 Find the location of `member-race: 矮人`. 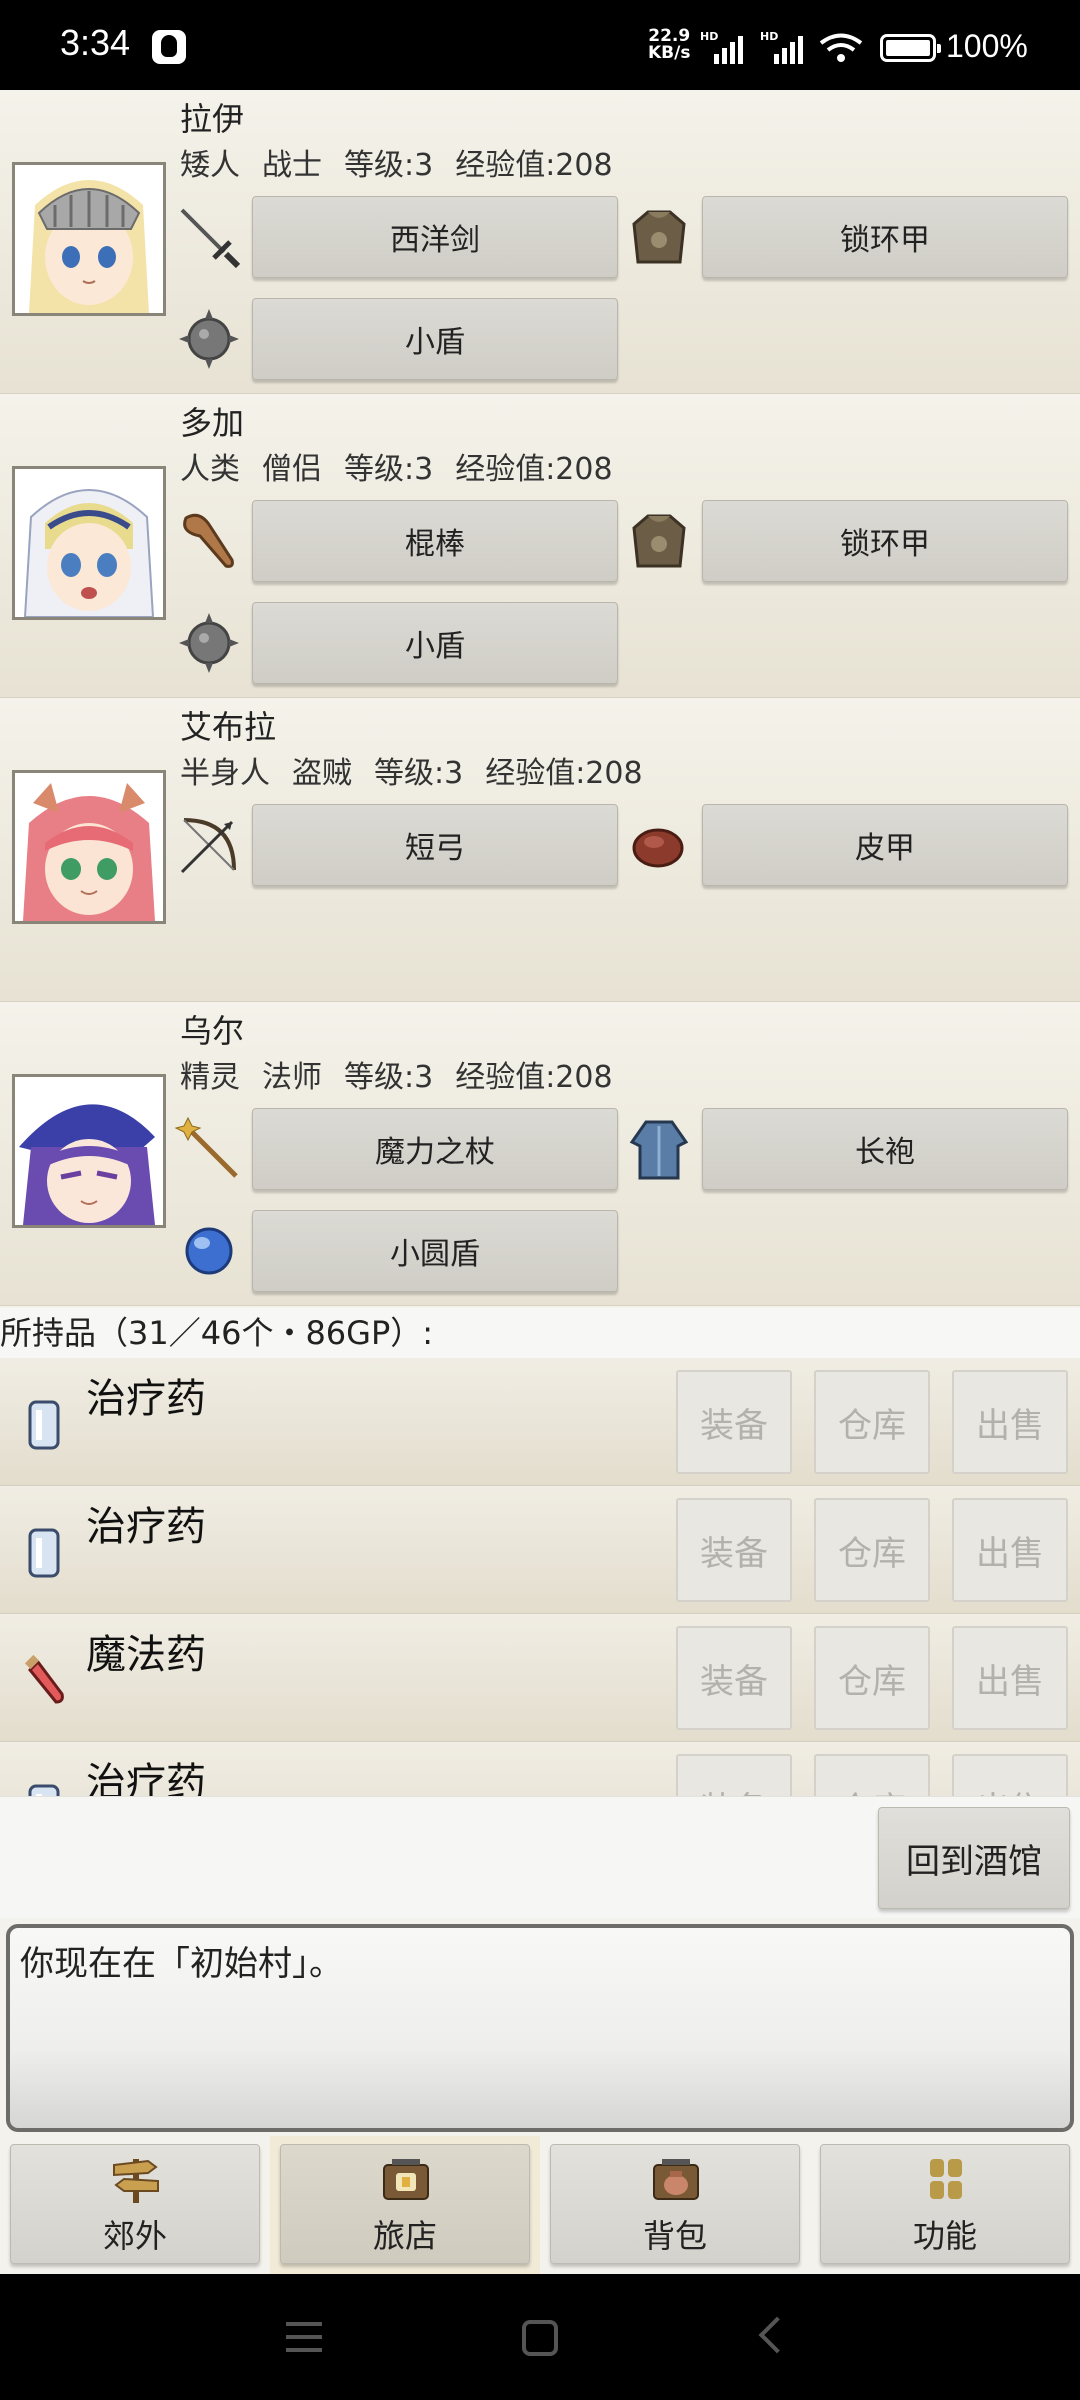

member-race: 矮人 is located at coordinates (210, 165).